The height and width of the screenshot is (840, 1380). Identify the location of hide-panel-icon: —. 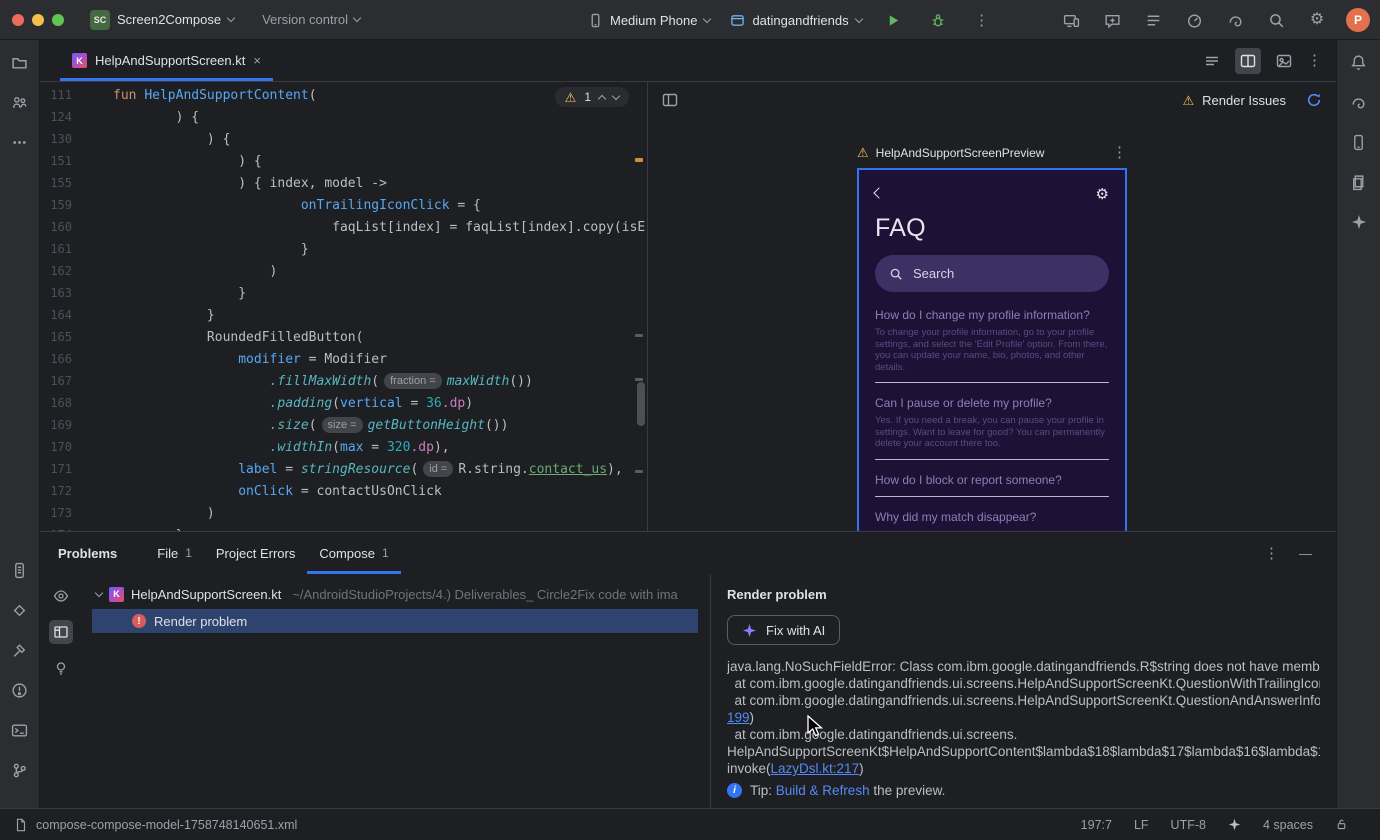
(1305, 553).